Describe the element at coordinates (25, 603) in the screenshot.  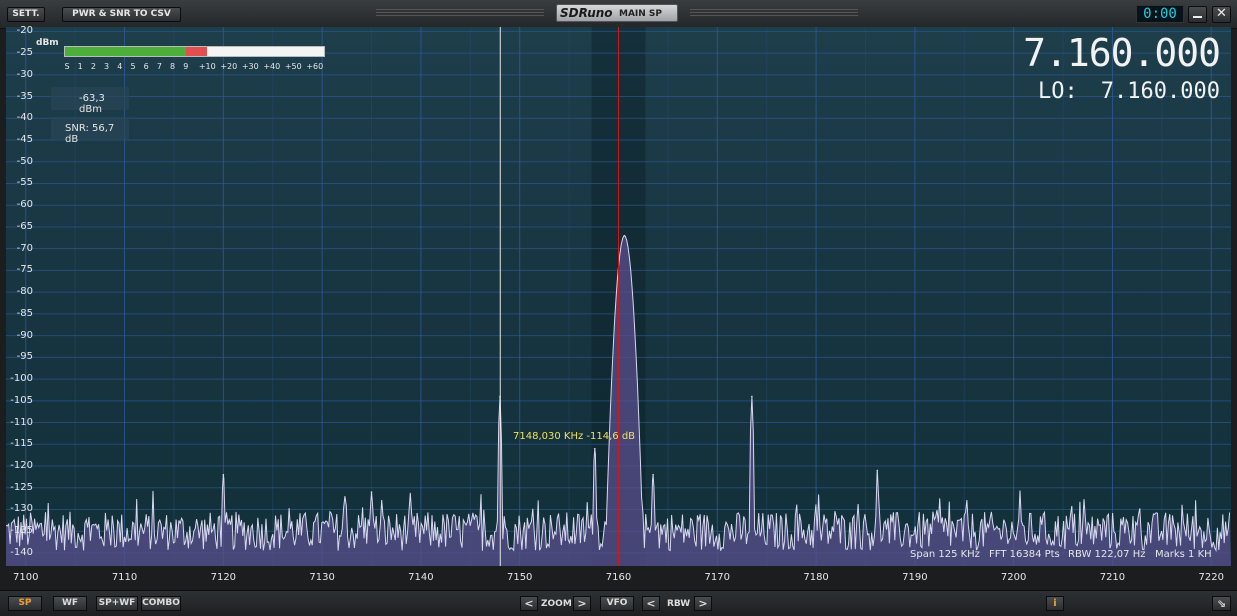
I see `sp-mode-button: SP` at that location.